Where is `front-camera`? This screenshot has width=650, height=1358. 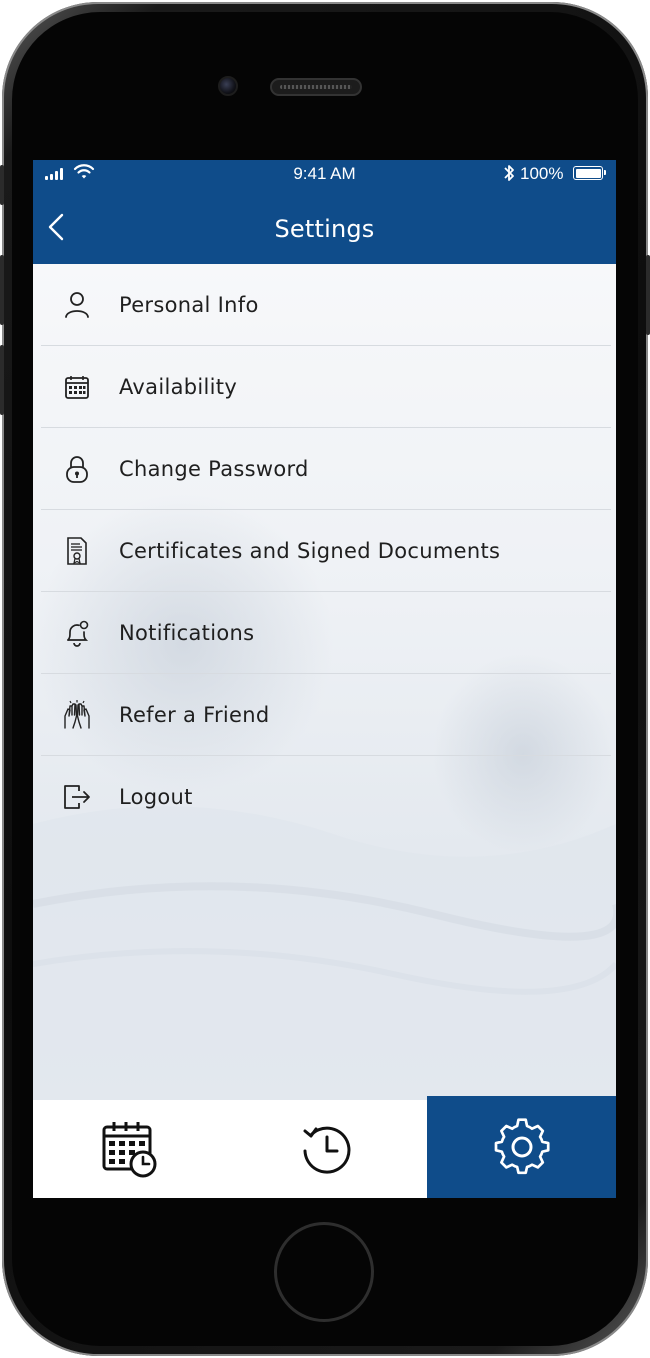 front-camera is located at coordinates (228, 86).